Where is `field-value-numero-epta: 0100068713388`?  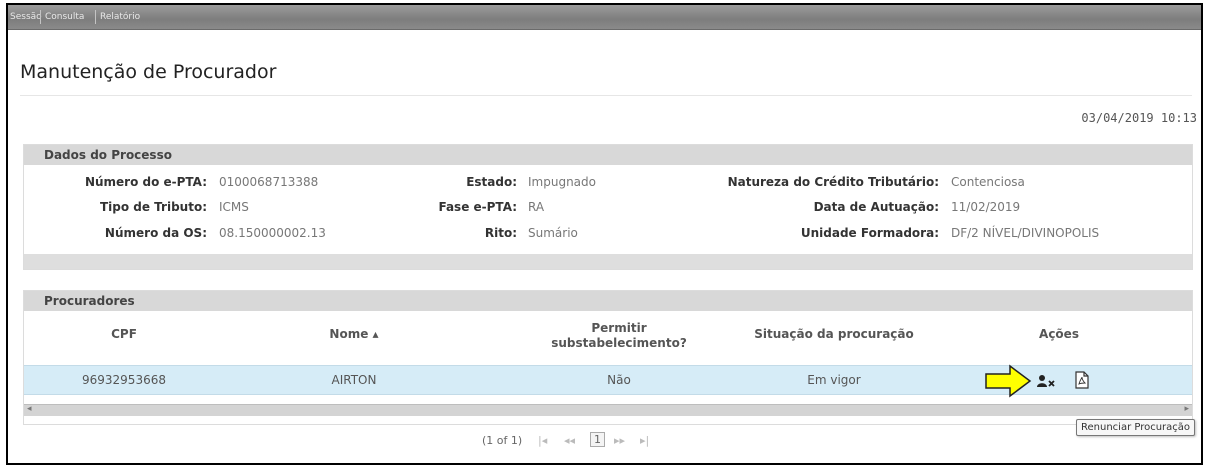
field-value-numero-epta: 0100068713388 is located at coordinates (269, 182).